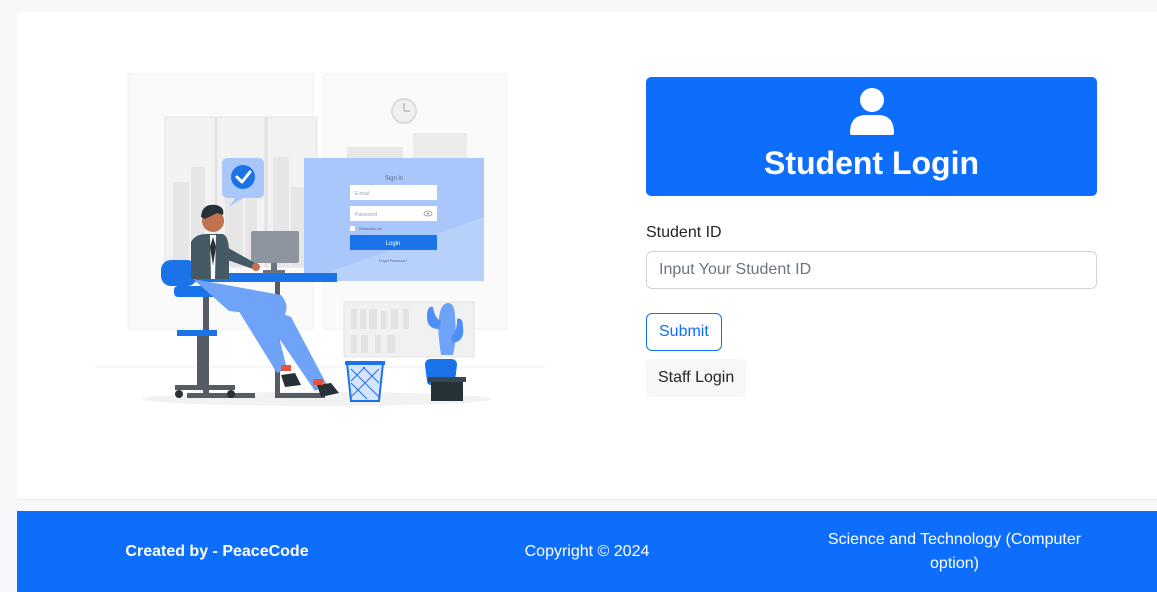  I want to click on user-icon, so click(871, 111).